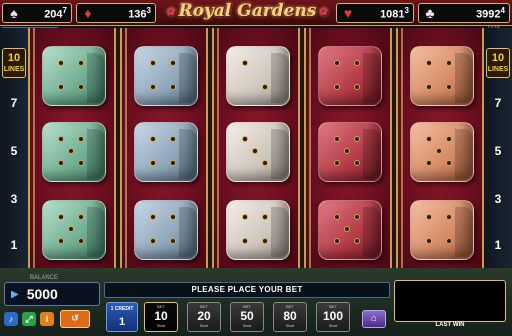 The width and height of the screenshot is (512, 336). I want to click on history-icon: ↺, so click(75, 319).